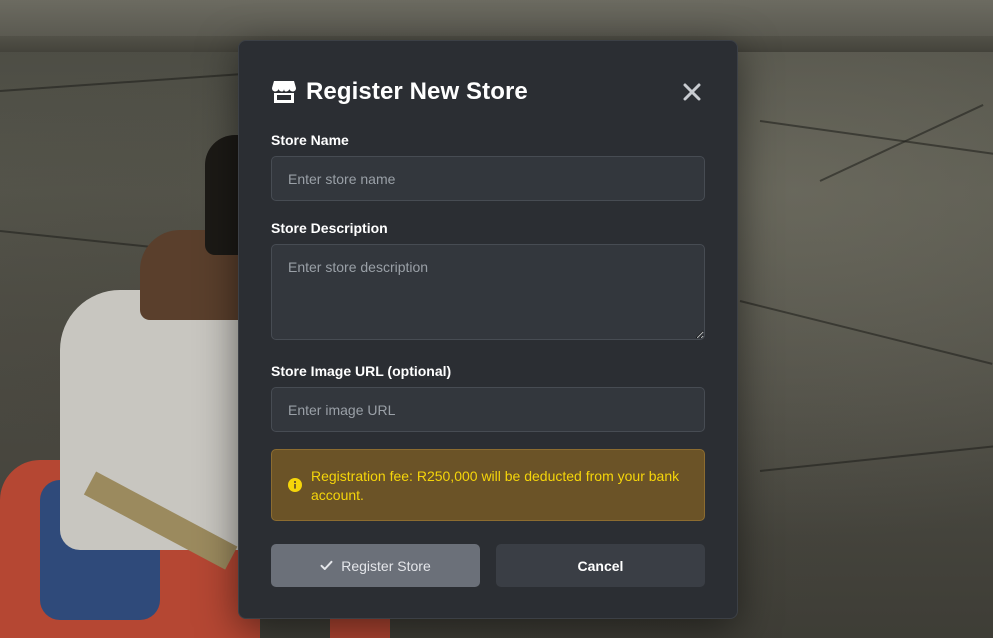  Describe the element at coordinates (488, 292) in the screenshot. I see `store-description-input` at that location.